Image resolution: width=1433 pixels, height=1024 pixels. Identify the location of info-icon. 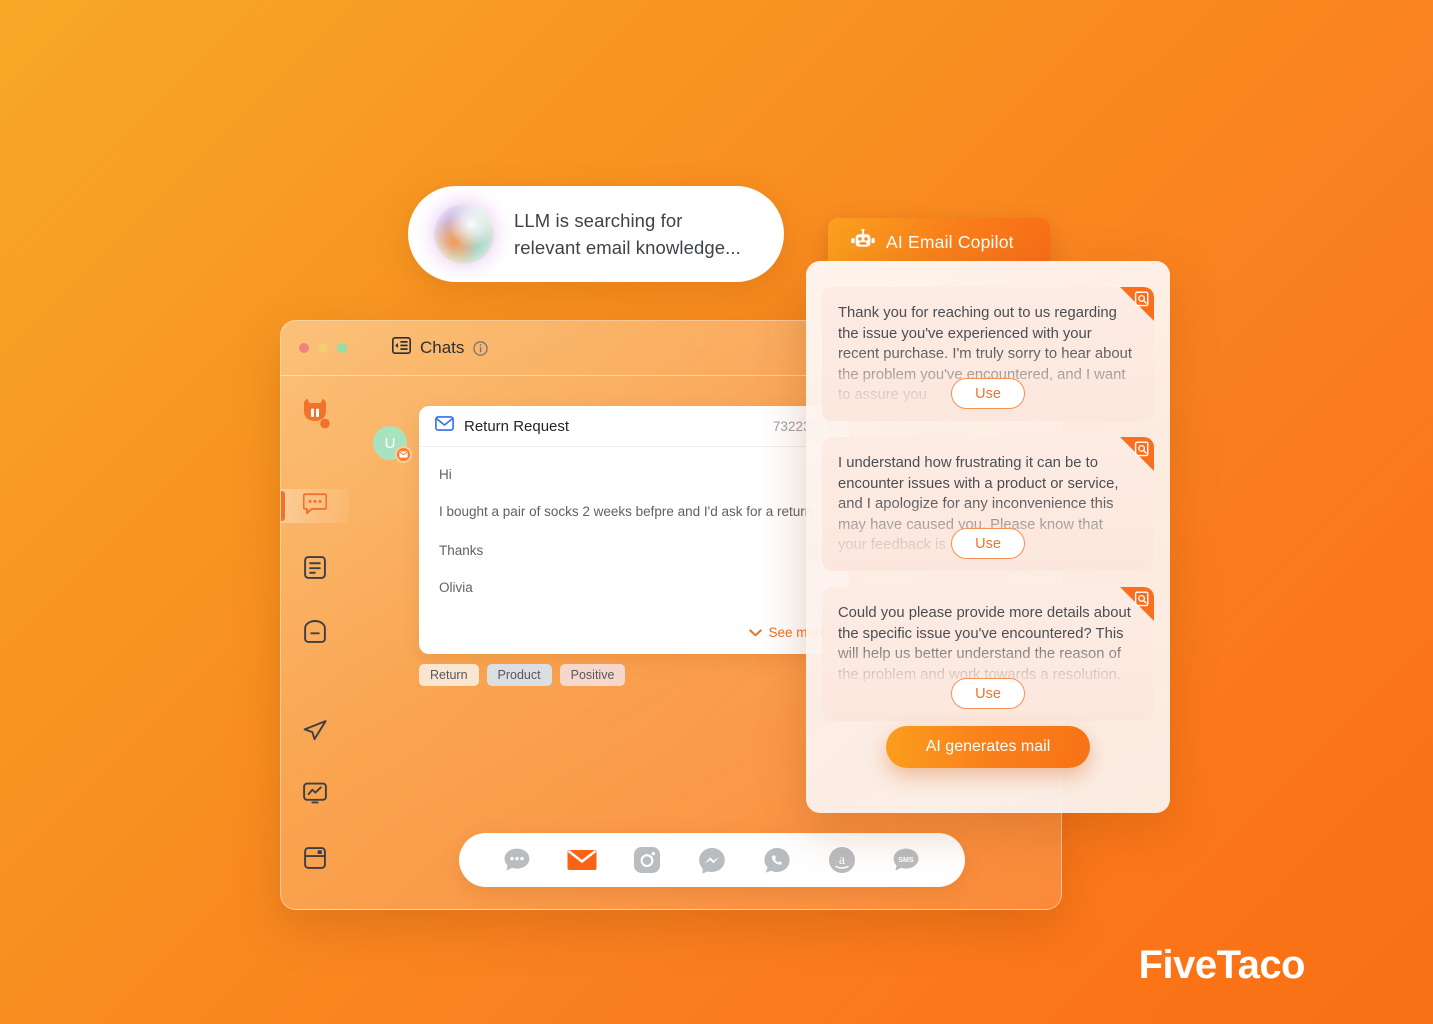
(481, 348).